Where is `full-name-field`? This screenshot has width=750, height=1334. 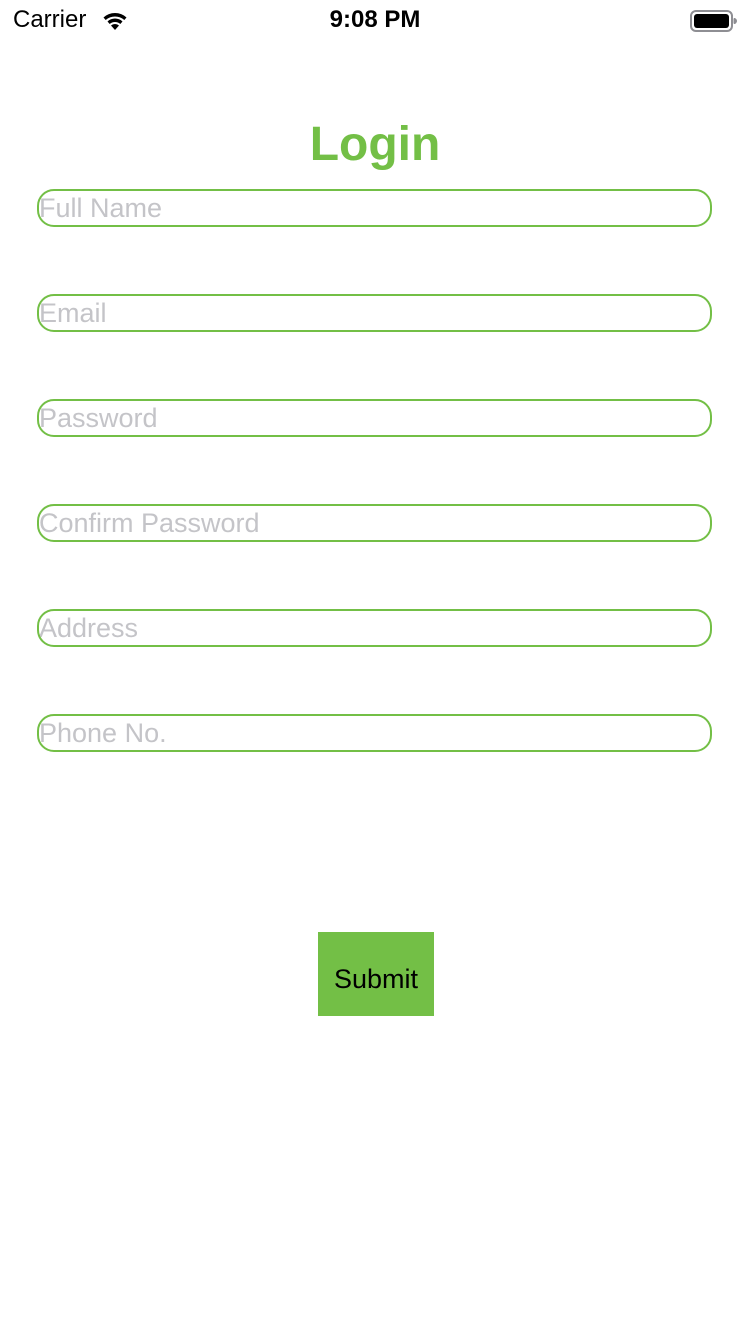
full-name-field is located at coordinates (374, 208).